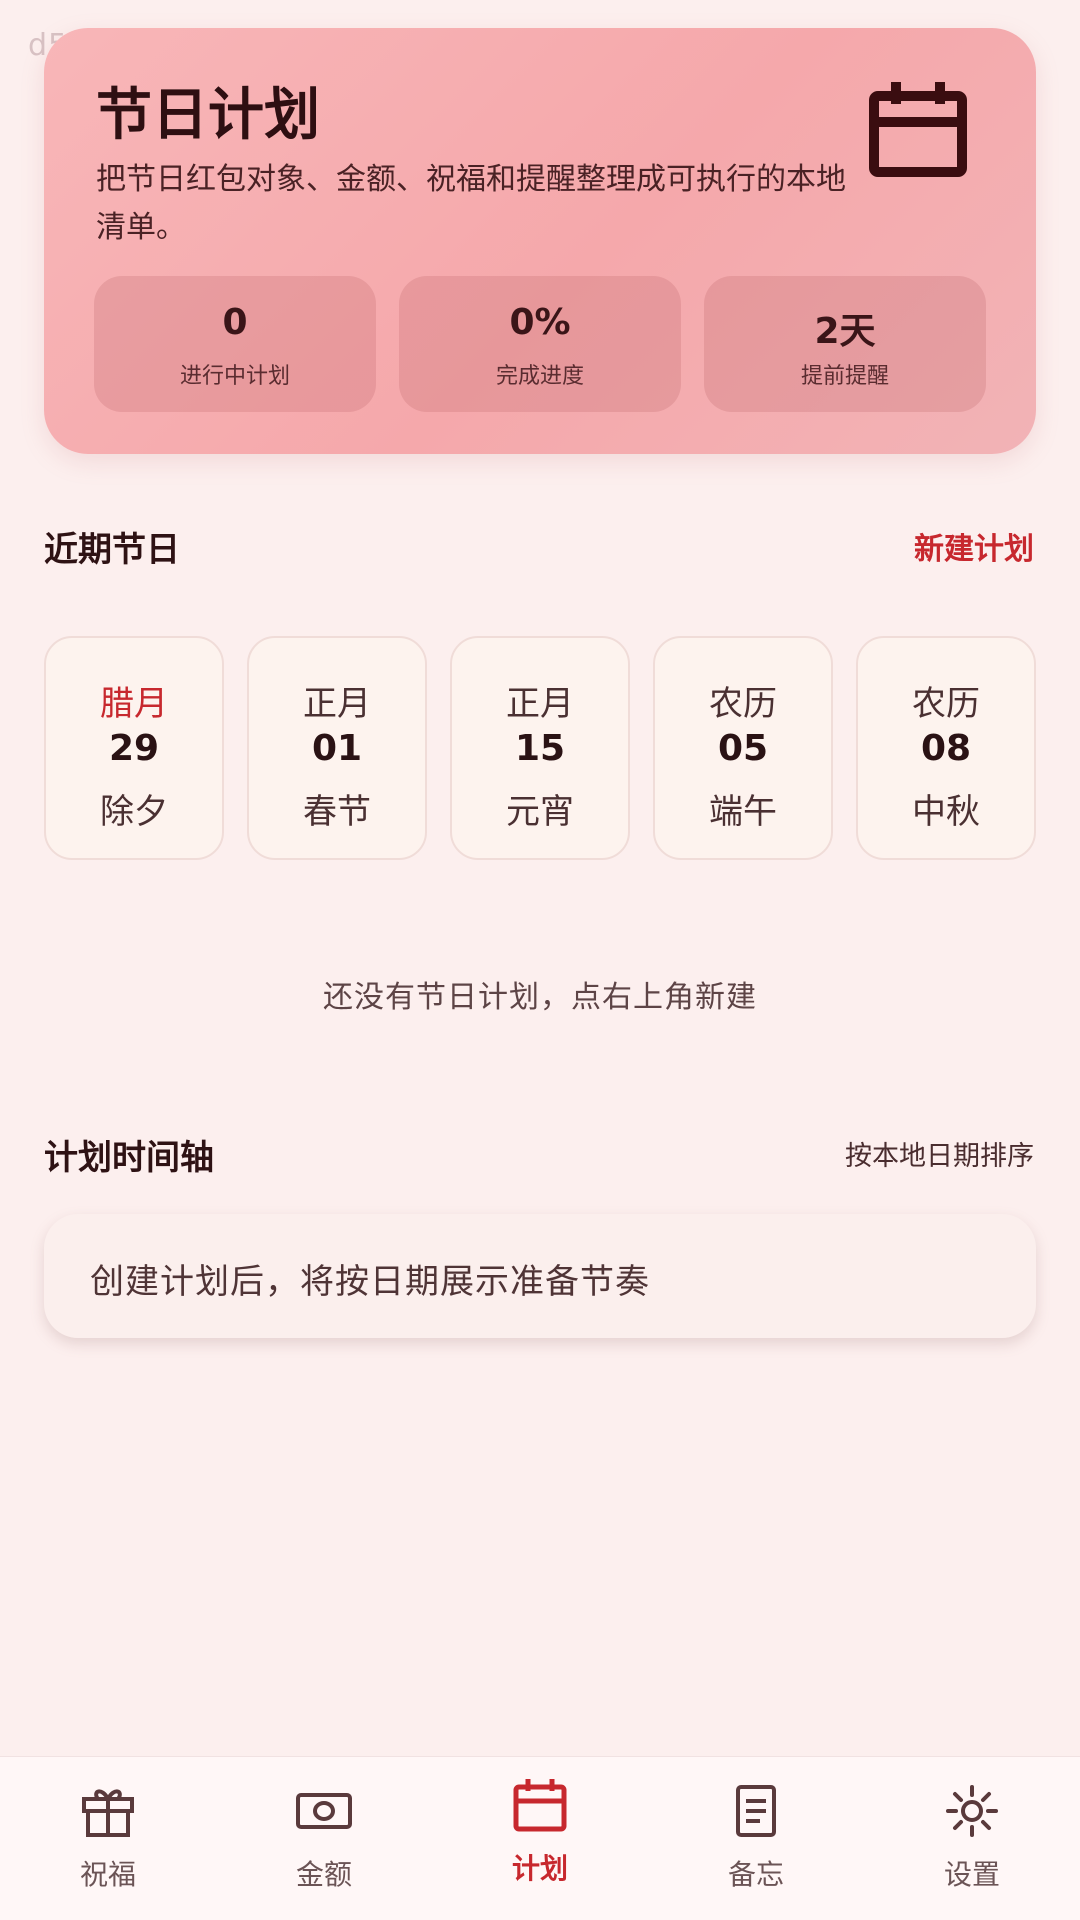  What do you see at coordinates (743, 812) in the screenshot?
I see `holiday-name: 端午` at bounding box center [743, 812].